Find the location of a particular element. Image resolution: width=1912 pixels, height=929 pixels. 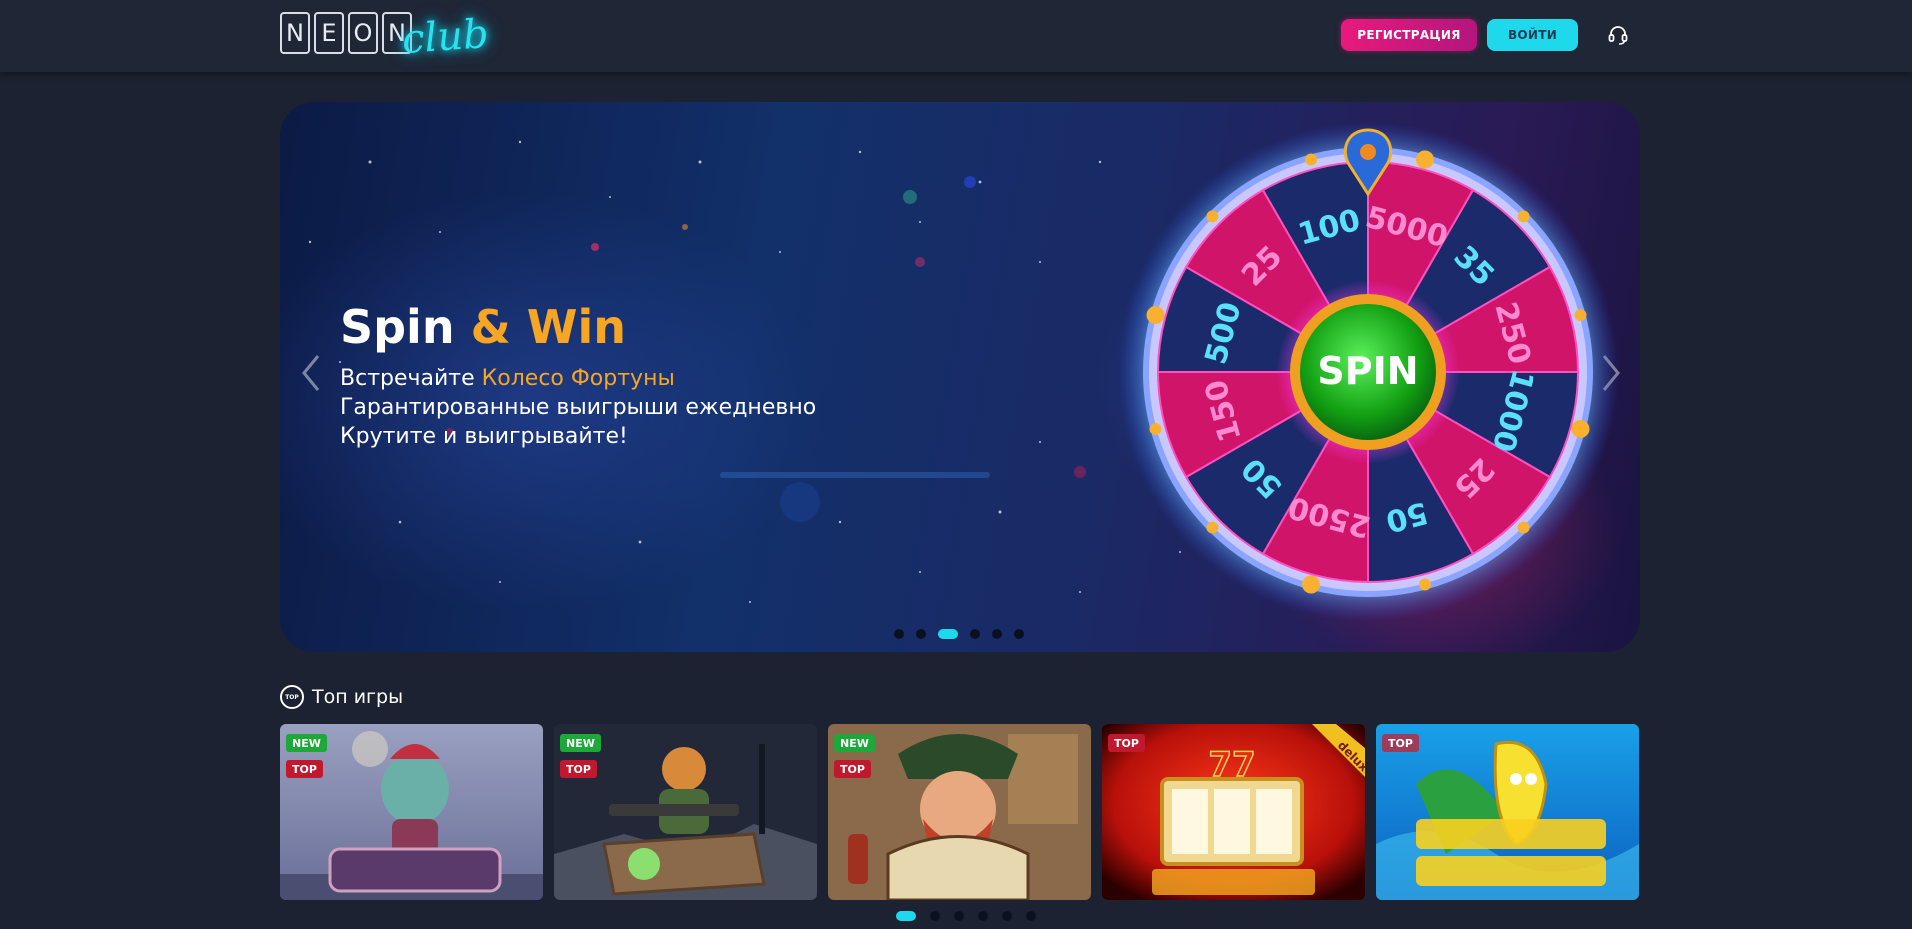

register-button: РЕГИСТРАЦИЯ is located at coordinates (1409, 35).